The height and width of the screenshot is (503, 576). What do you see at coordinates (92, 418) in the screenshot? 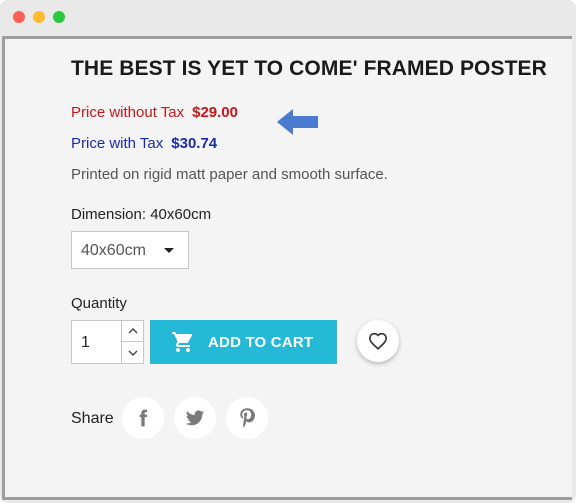
I see `share-label: Share` at bounding box center [92, 418].